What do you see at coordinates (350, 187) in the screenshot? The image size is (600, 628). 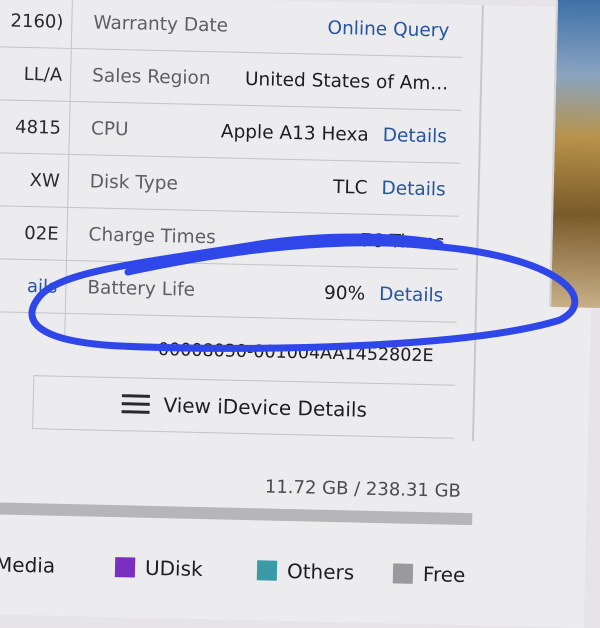 I see `row-value: TLC` at bounding box center [350, 187].